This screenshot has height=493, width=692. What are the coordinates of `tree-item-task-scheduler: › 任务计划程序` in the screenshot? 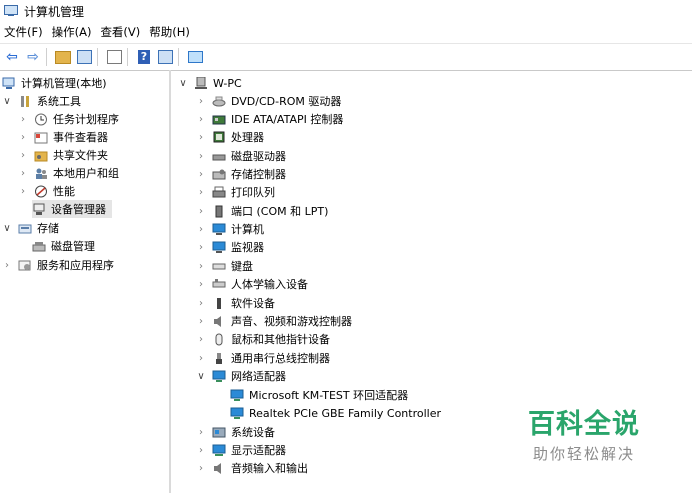 It's located at (68, 119).